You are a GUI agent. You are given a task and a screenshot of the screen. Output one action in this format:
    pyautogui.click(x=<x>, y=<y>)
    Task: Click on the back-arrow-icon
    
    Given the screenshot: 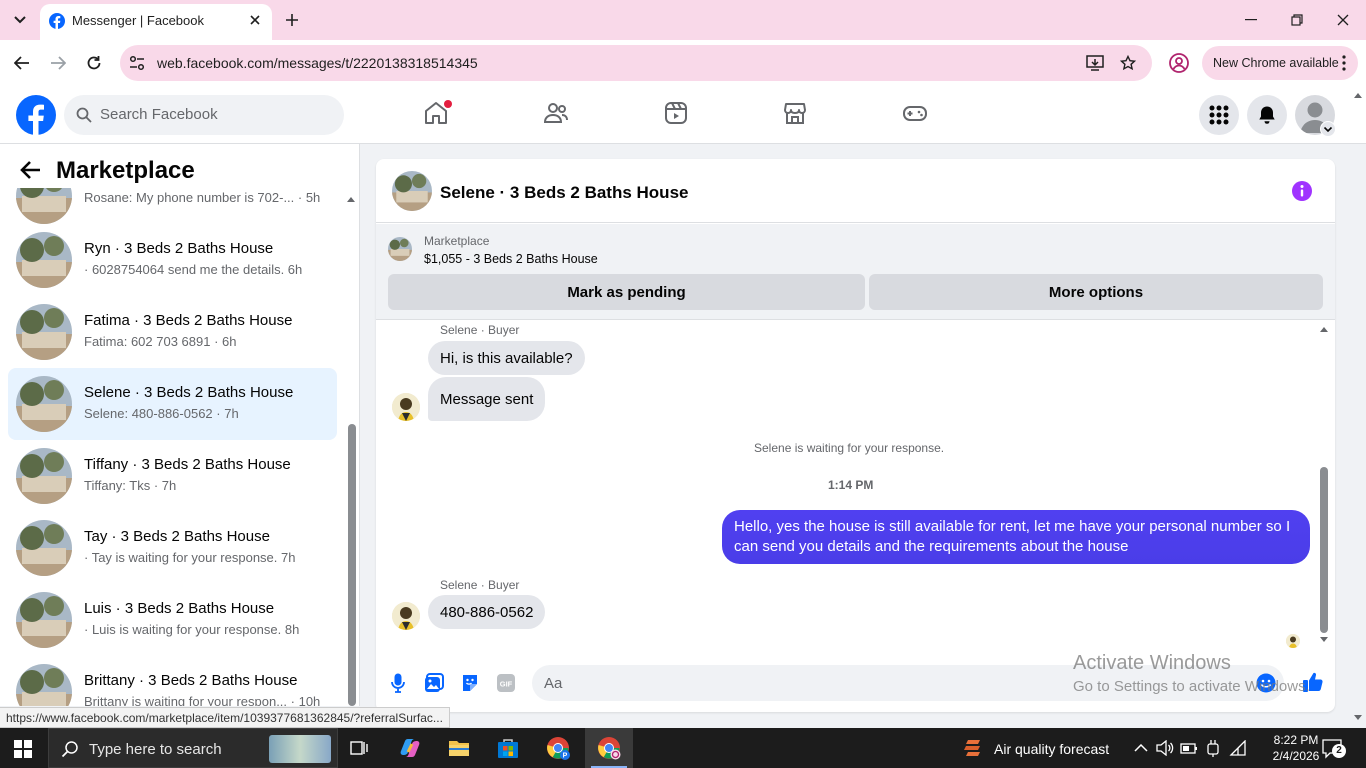 What is the action you would take?
    pyautogui.click(x=31, y=170)
    